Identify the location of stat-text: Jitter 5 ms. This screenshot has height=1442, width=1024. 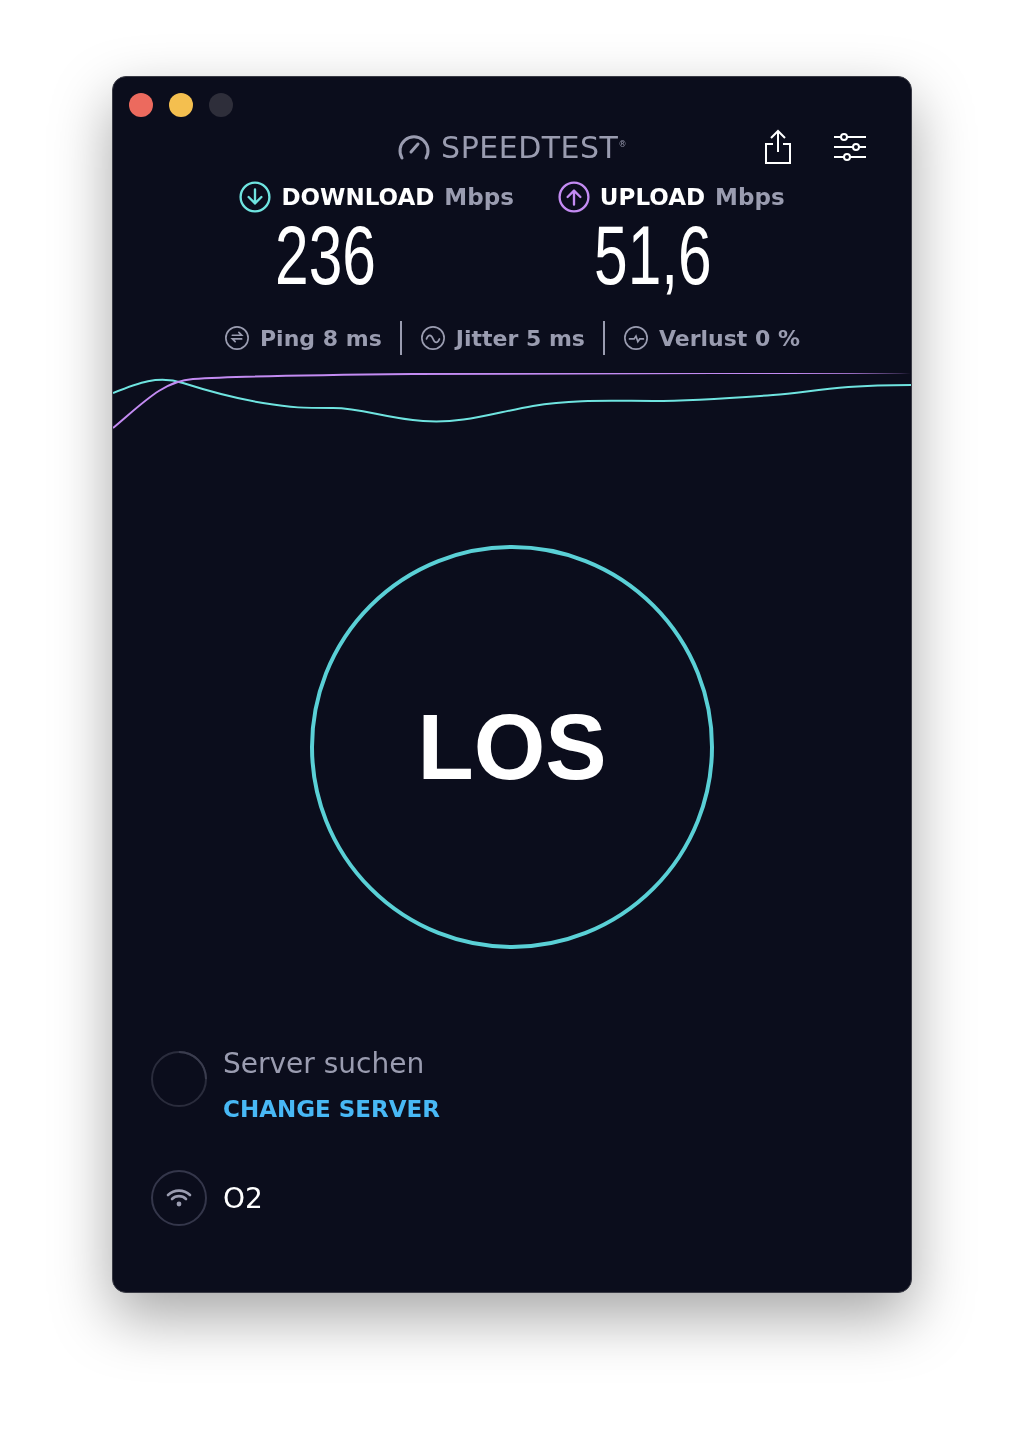
(520, 338).